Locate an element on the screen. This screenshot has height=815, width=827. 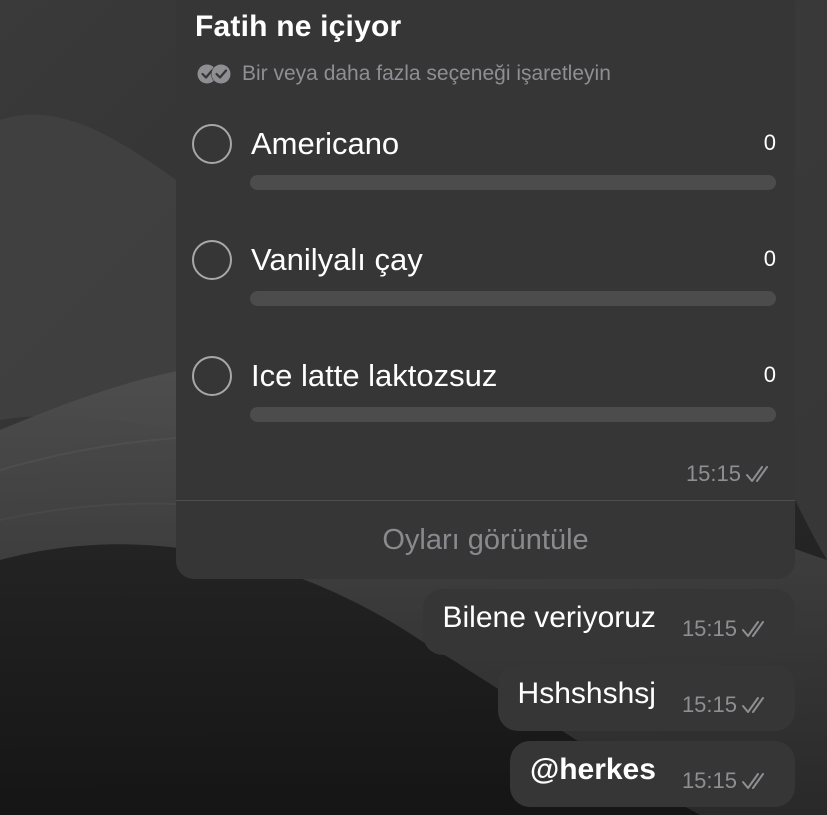
poll-timestamp: 15:15 is located at coordinates (730, 474).